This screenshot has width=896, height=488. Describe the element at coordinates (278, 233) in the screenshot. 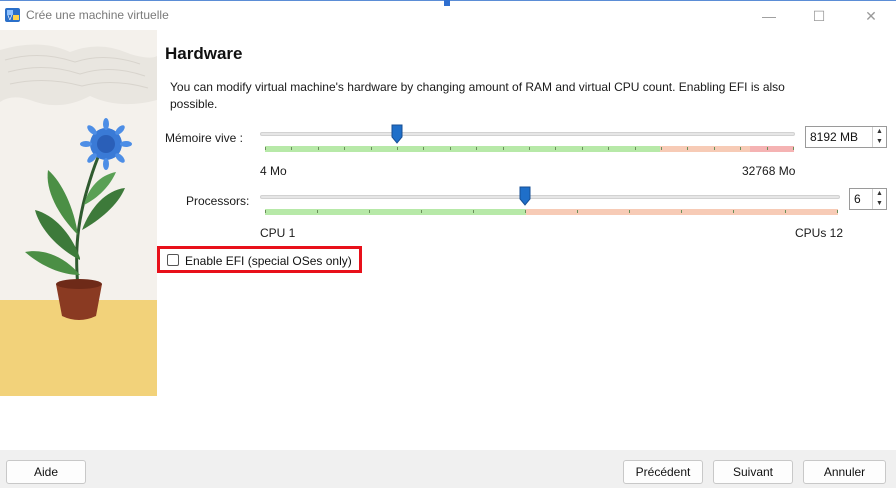

I see `processors-min-label: CPU 1` at that location.